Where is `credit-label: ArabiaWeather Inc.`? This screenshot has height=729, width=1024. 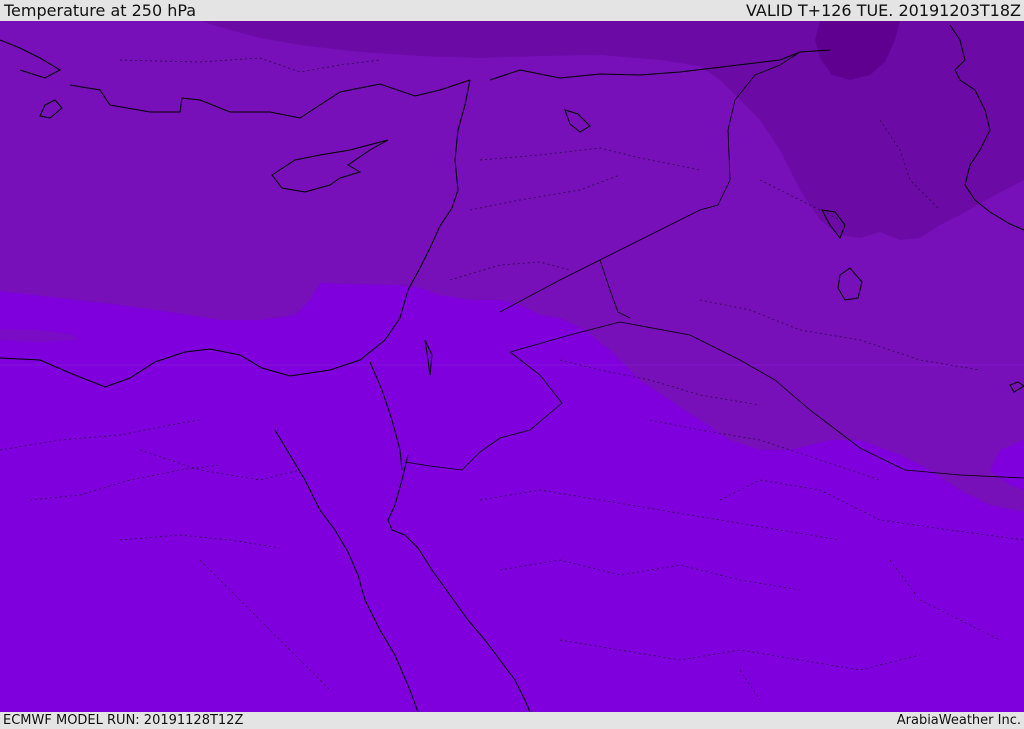 credit-label: ArabiaWeather Inc. is located at coordinates (958, 720).